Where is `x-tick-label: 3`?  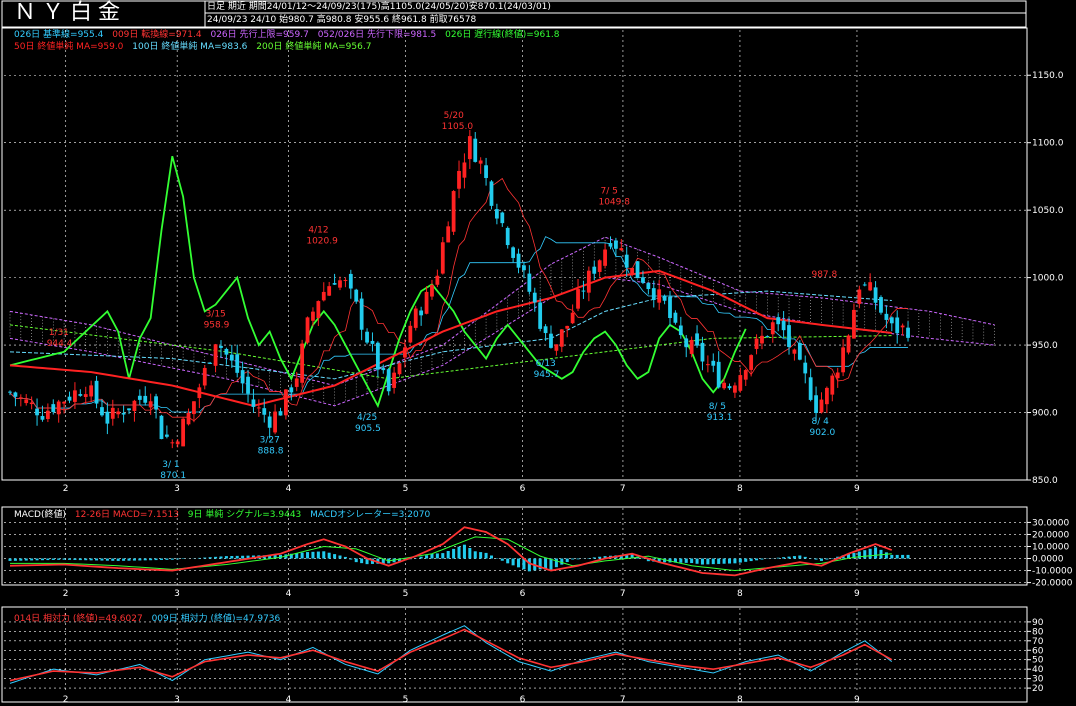 x-tick-label: 3 is located at coordinates (177, 594).